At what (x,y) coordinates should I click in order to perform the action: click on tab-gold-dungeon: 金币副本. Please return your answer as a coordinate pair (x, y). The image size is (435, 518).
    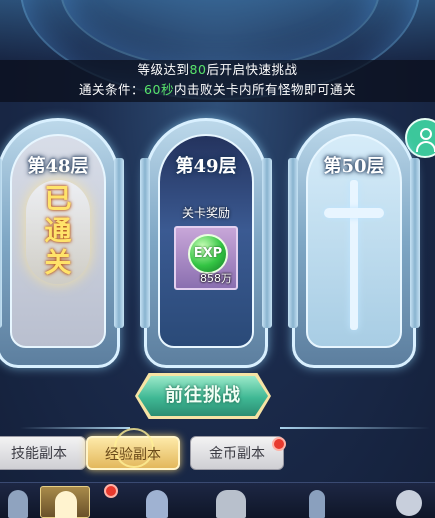
    Looking at the image, I should click on (237, 453).